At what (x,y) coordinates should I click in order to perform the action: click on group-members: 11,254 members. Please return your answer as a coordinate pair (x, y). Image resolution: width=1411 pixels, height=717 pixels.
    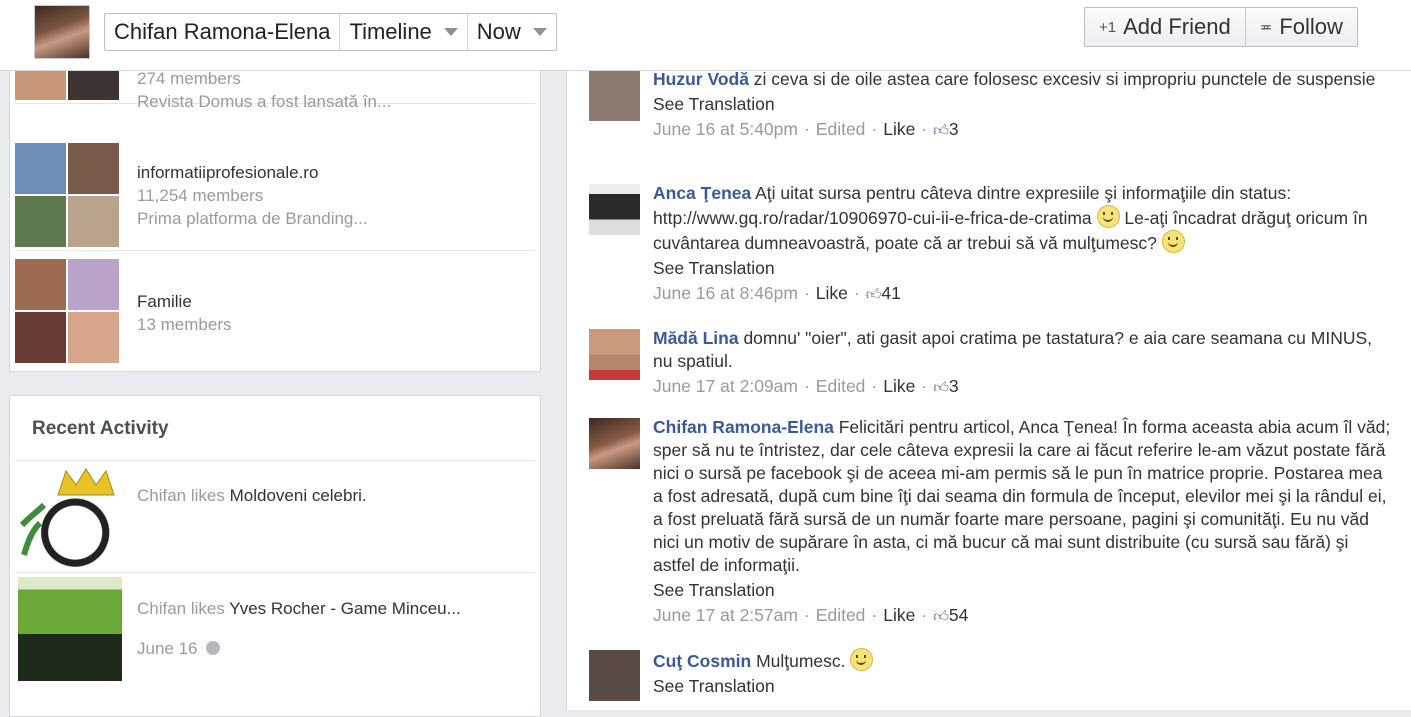
    Looking at the image, I should click on (200, 195).